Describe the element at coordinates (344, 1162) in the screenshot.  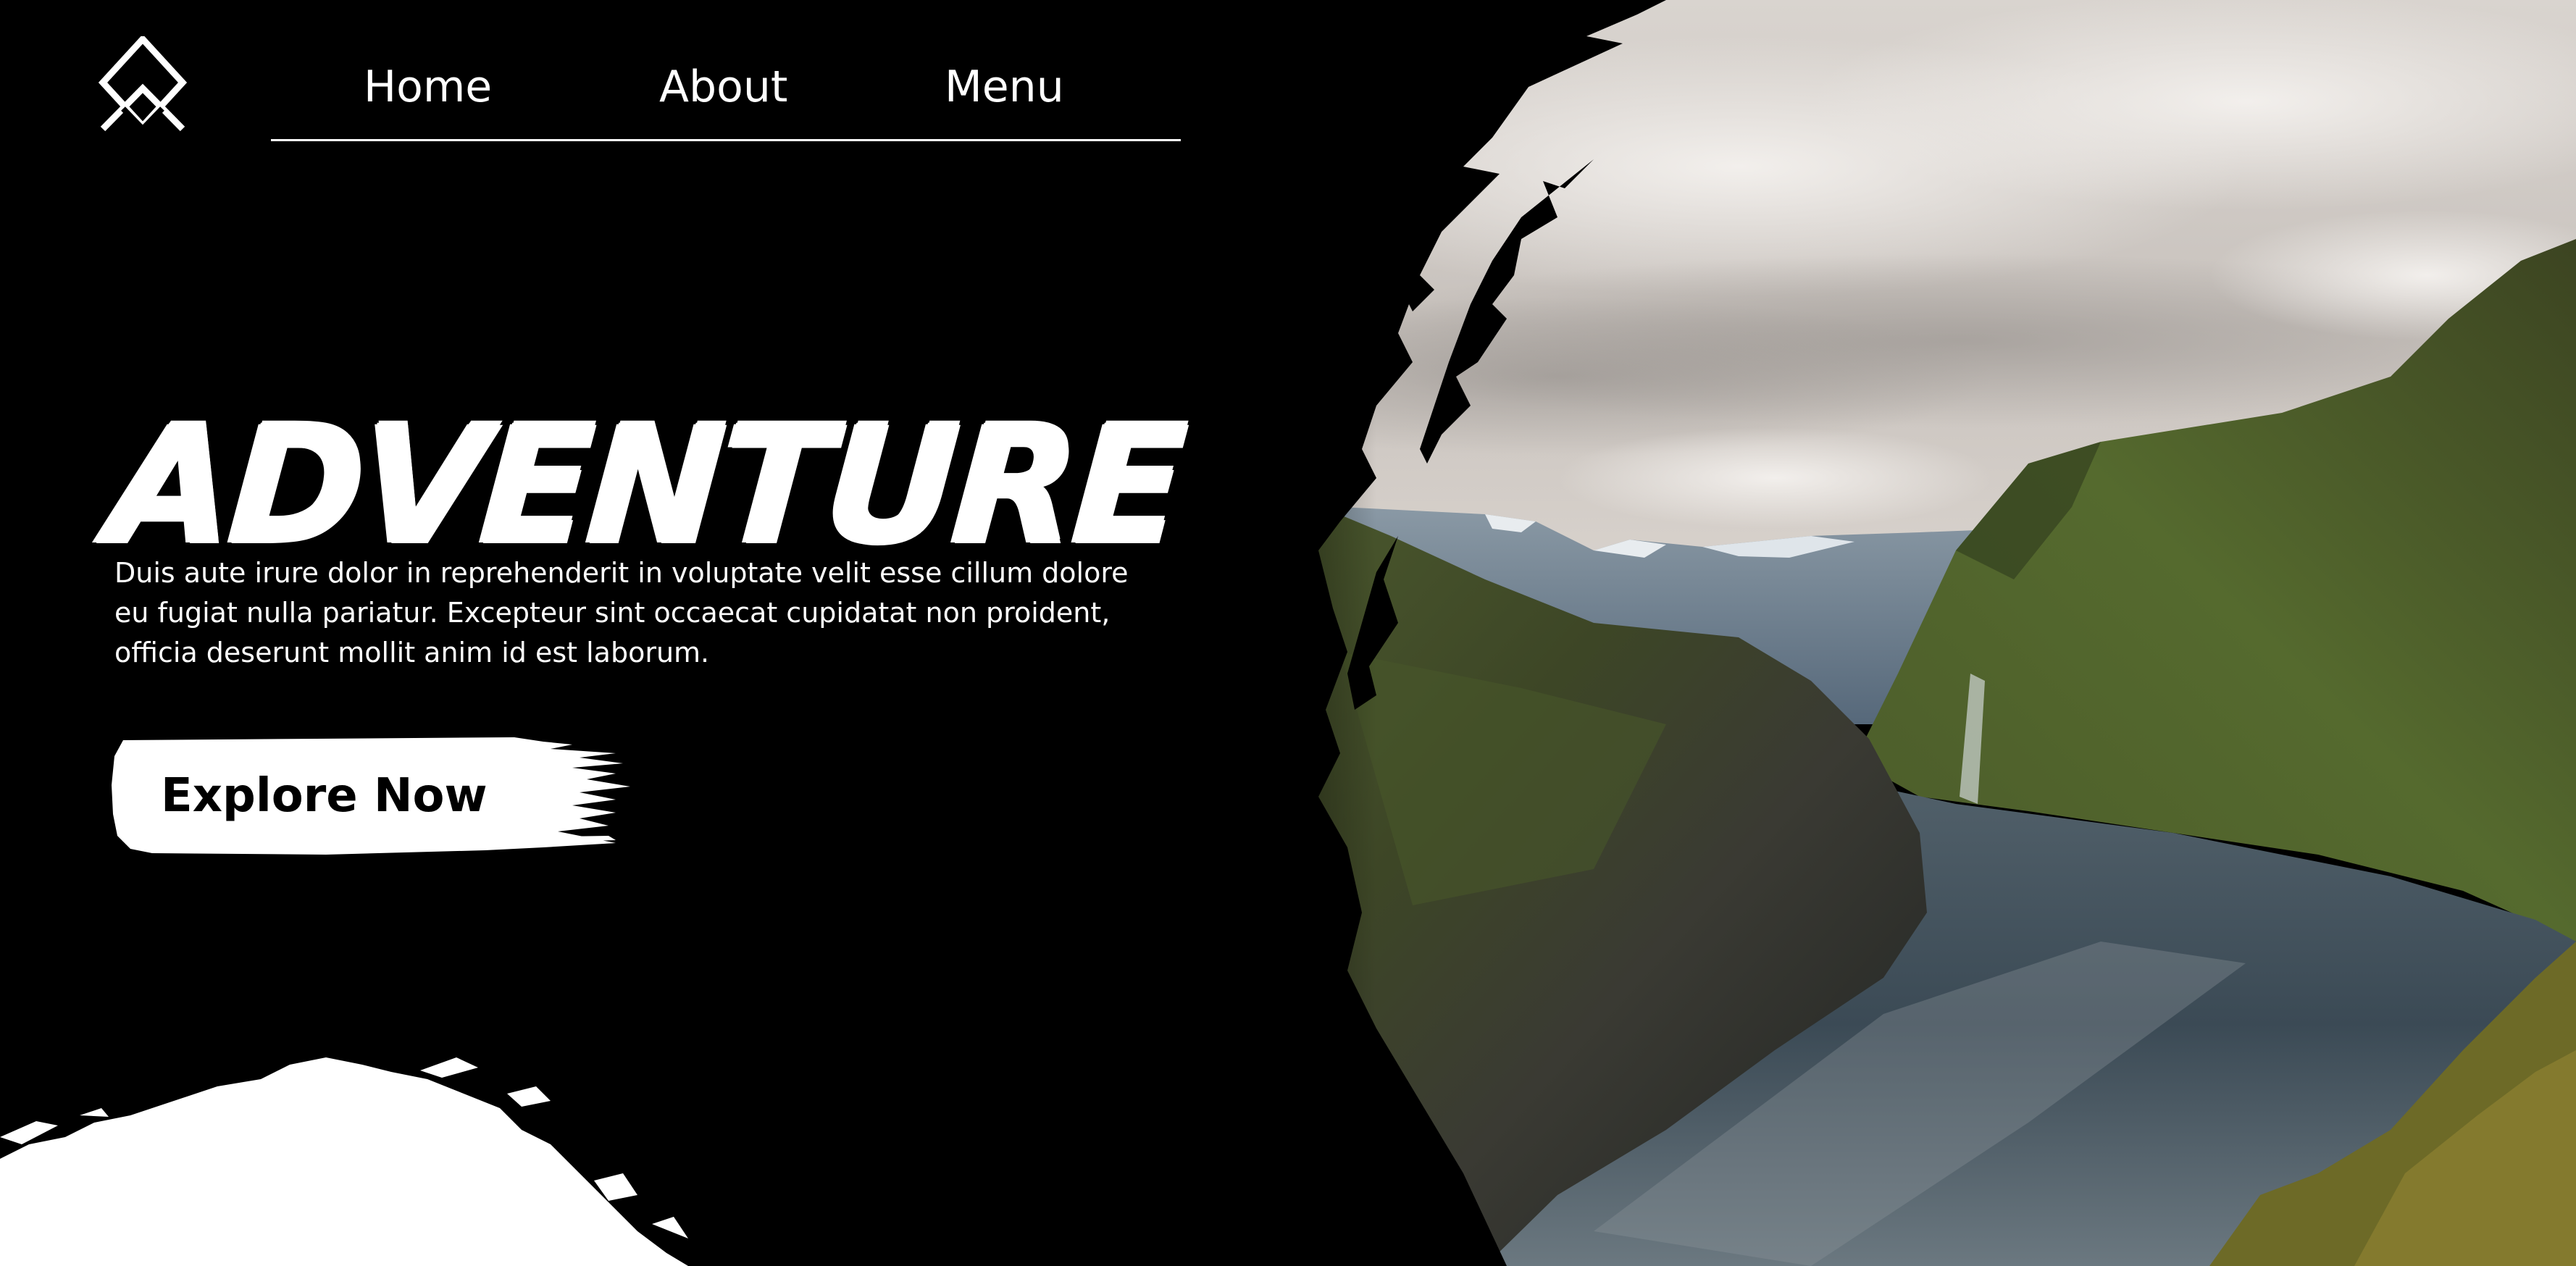
I see `paint-splash-decoration` at that location.